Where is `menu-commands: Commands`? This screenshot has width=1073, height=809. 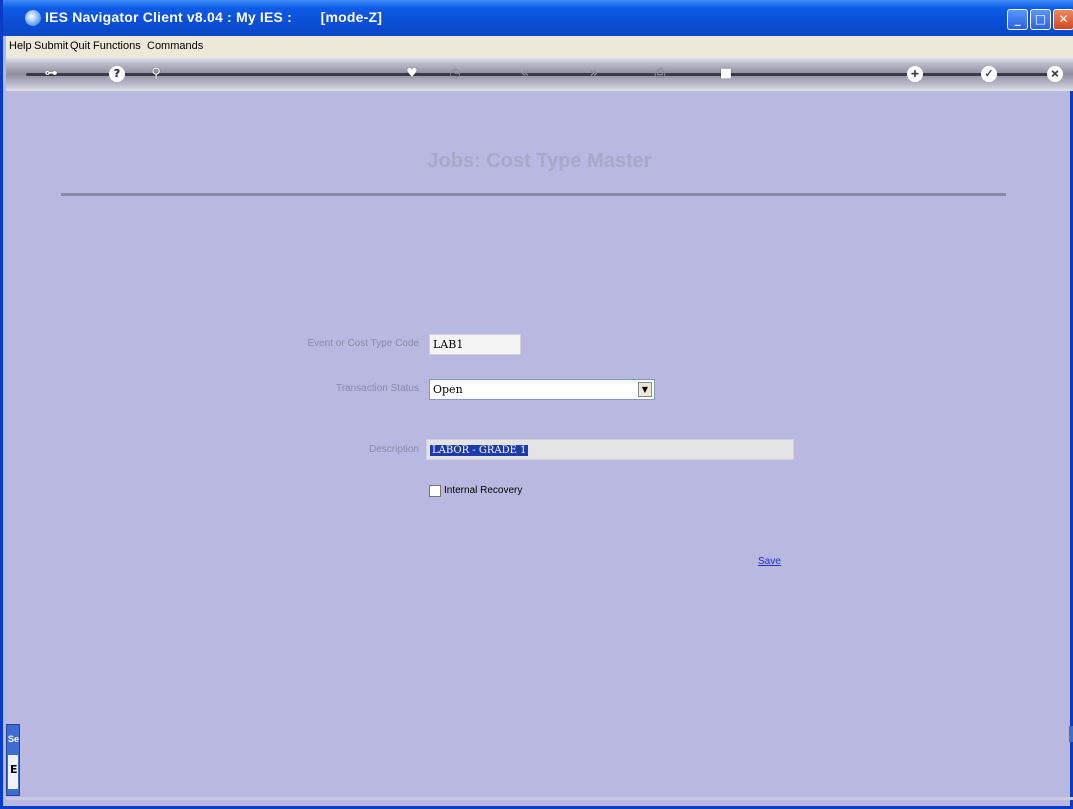
menu-commands: Commands is located at coordinates (175, 46).